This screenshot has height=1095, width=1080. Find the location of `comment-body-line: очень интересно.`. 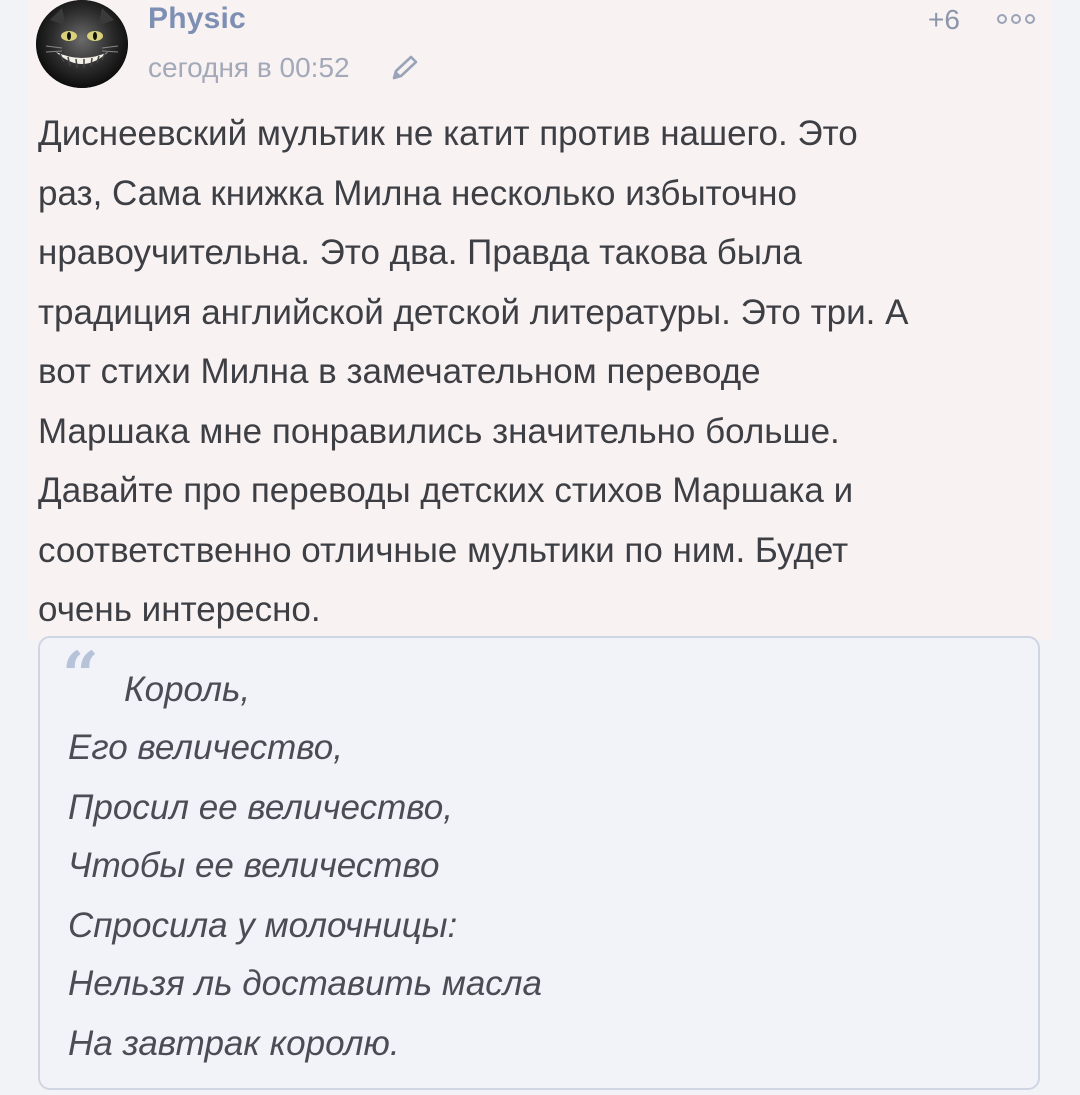

comment-body-line: очень интересно. is located at coordinates (179, 609).